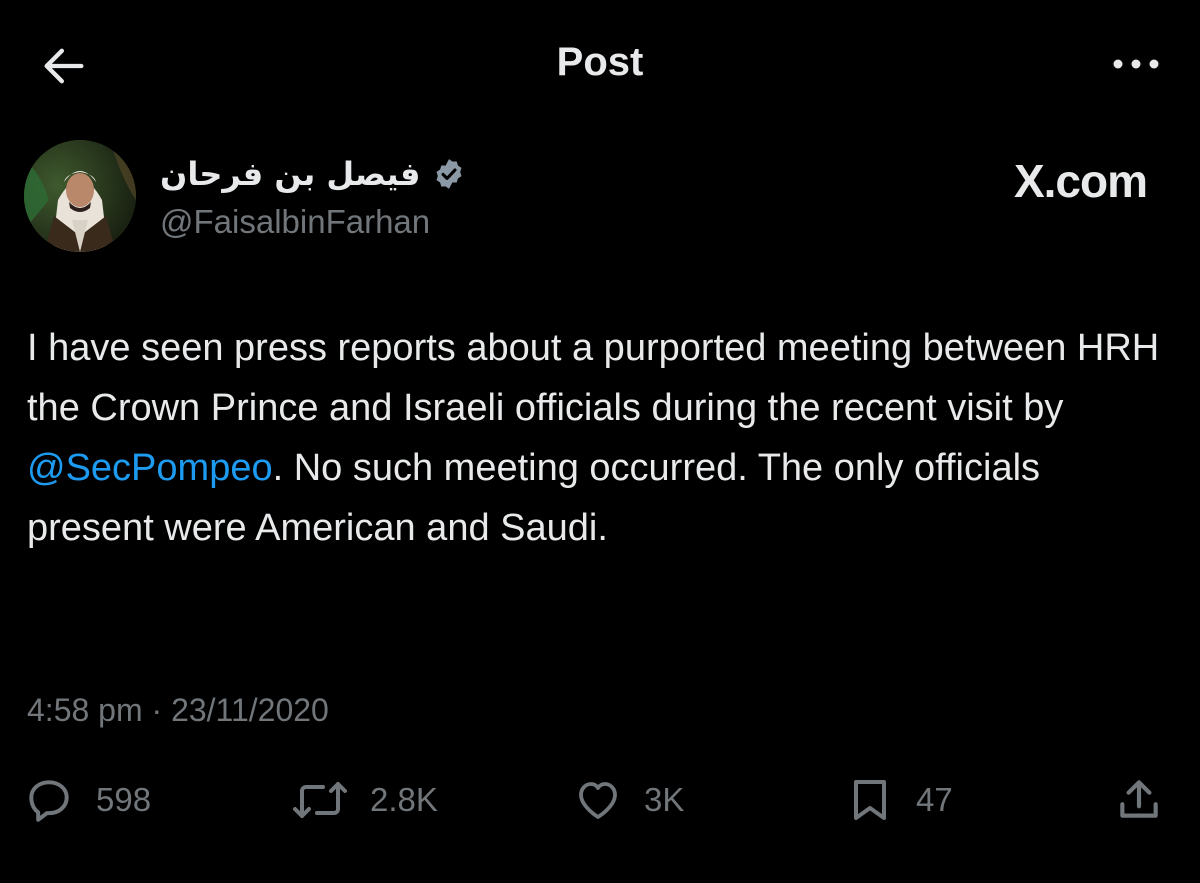 This screenshot has width=1200, height=883. I want to click on display-name-row: فيصل بن فرحان, so click(313, 174).